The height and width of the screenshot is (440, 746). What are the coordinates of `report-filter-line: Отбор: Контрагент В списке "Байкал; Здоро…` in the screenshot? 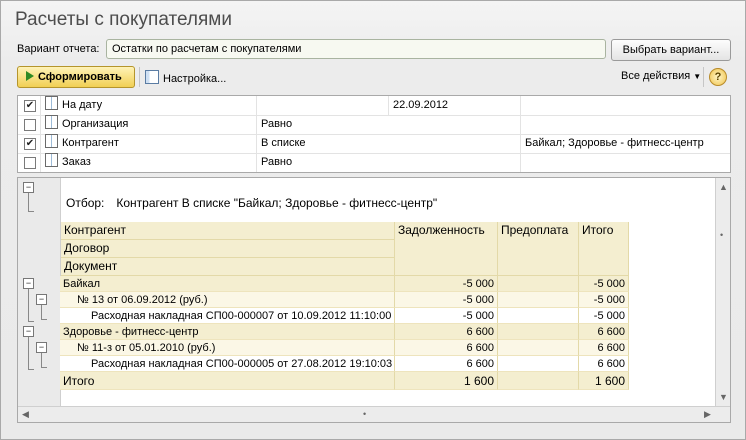 It's located at (251, 203).